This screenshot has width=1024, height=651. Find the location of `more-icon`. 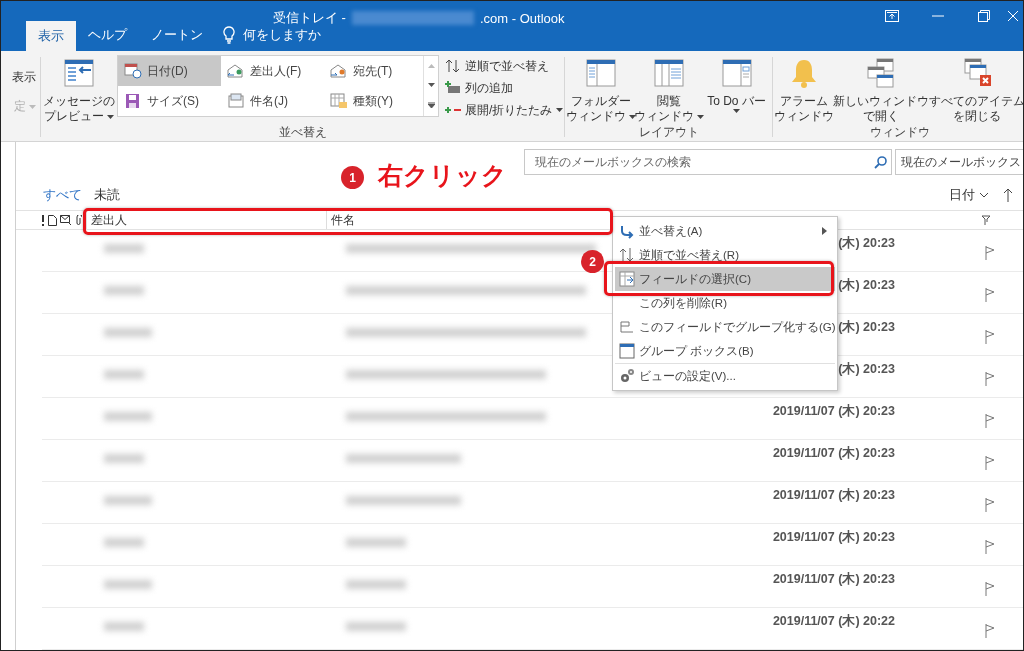

more-icon is located at coordinates (431, 105).